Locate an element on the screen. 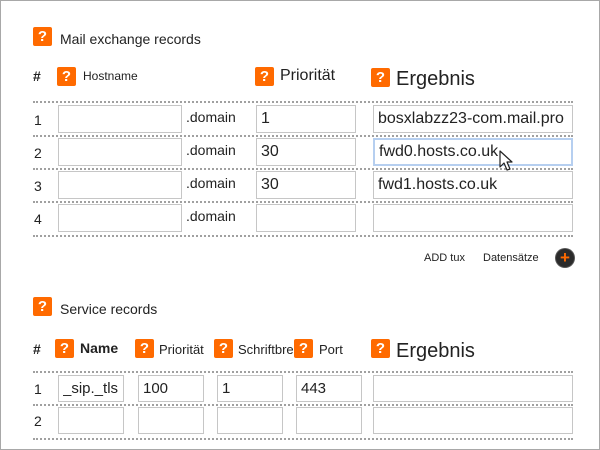 This screenshot has width=600, height=450. mx-result-field-focused is located at coordinates (473, 152).